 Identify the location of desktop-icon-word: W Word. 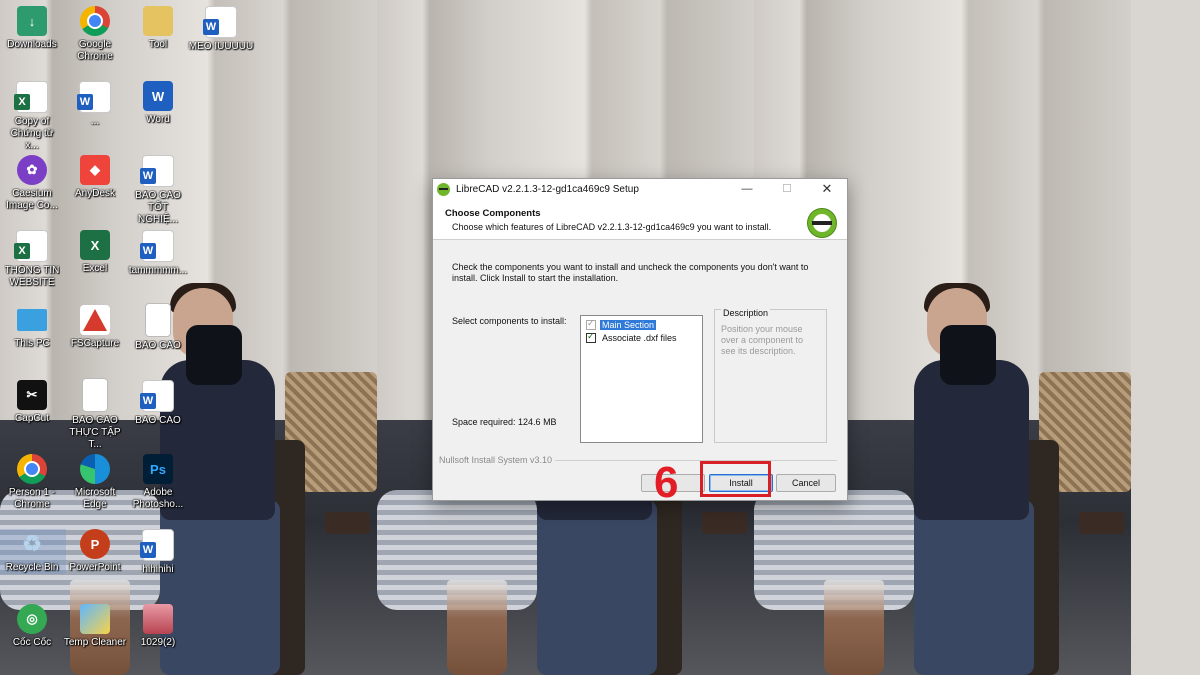
(158, 103).